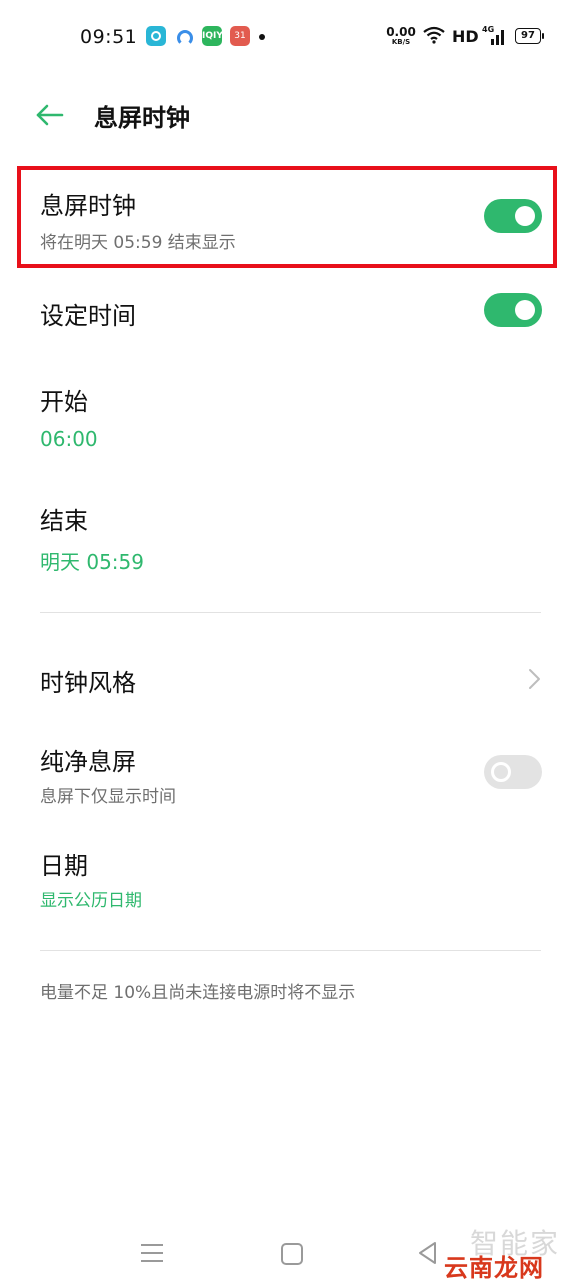 This screenshot has height=1288, width=580. What do you see at coordinates (212, 36) in the screenshot?
I see `iqiyi-app-icon: IQIY` at bounding box center [212, 36].